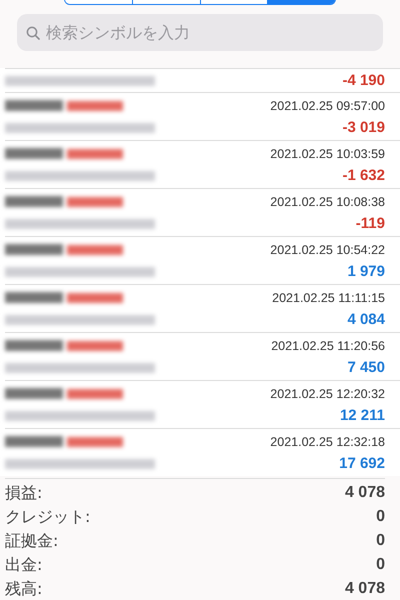 This screenshot has width=400, height=600. I want to click on summary-label: 残高:, so click(23, 589).